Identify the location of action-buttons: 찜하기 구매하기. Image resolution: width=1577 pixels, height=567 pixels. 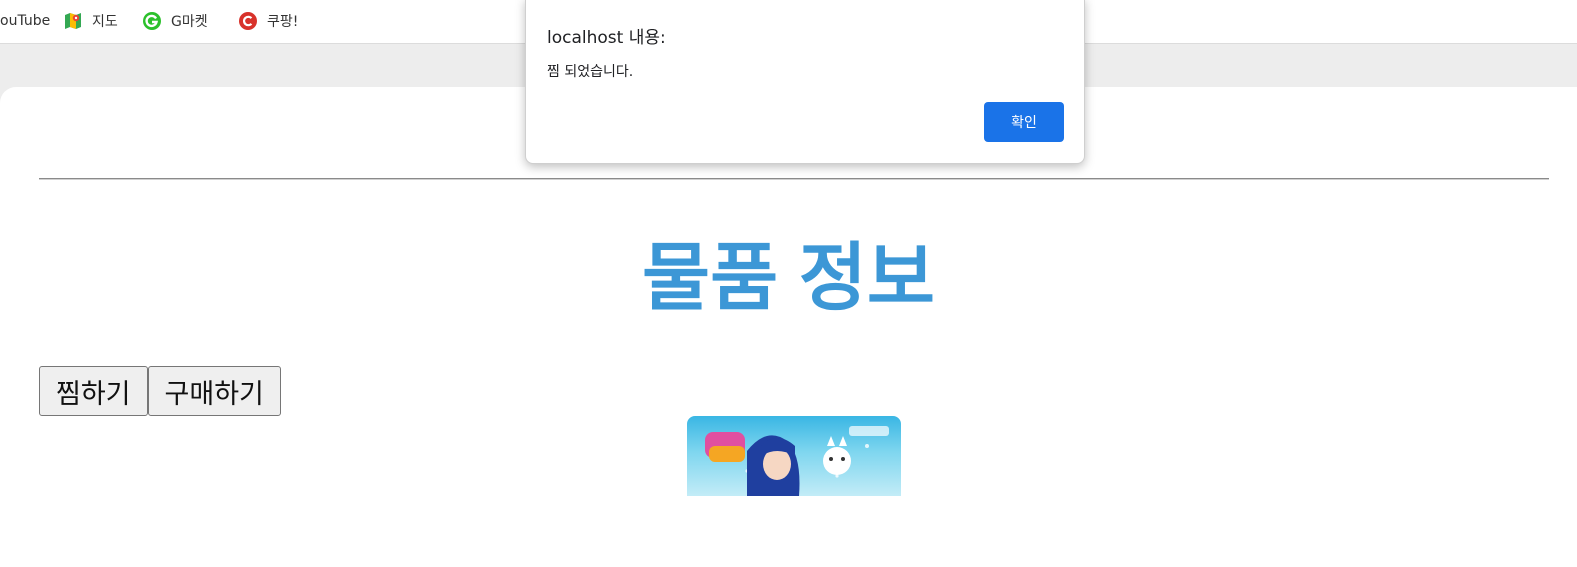
(160, 391).